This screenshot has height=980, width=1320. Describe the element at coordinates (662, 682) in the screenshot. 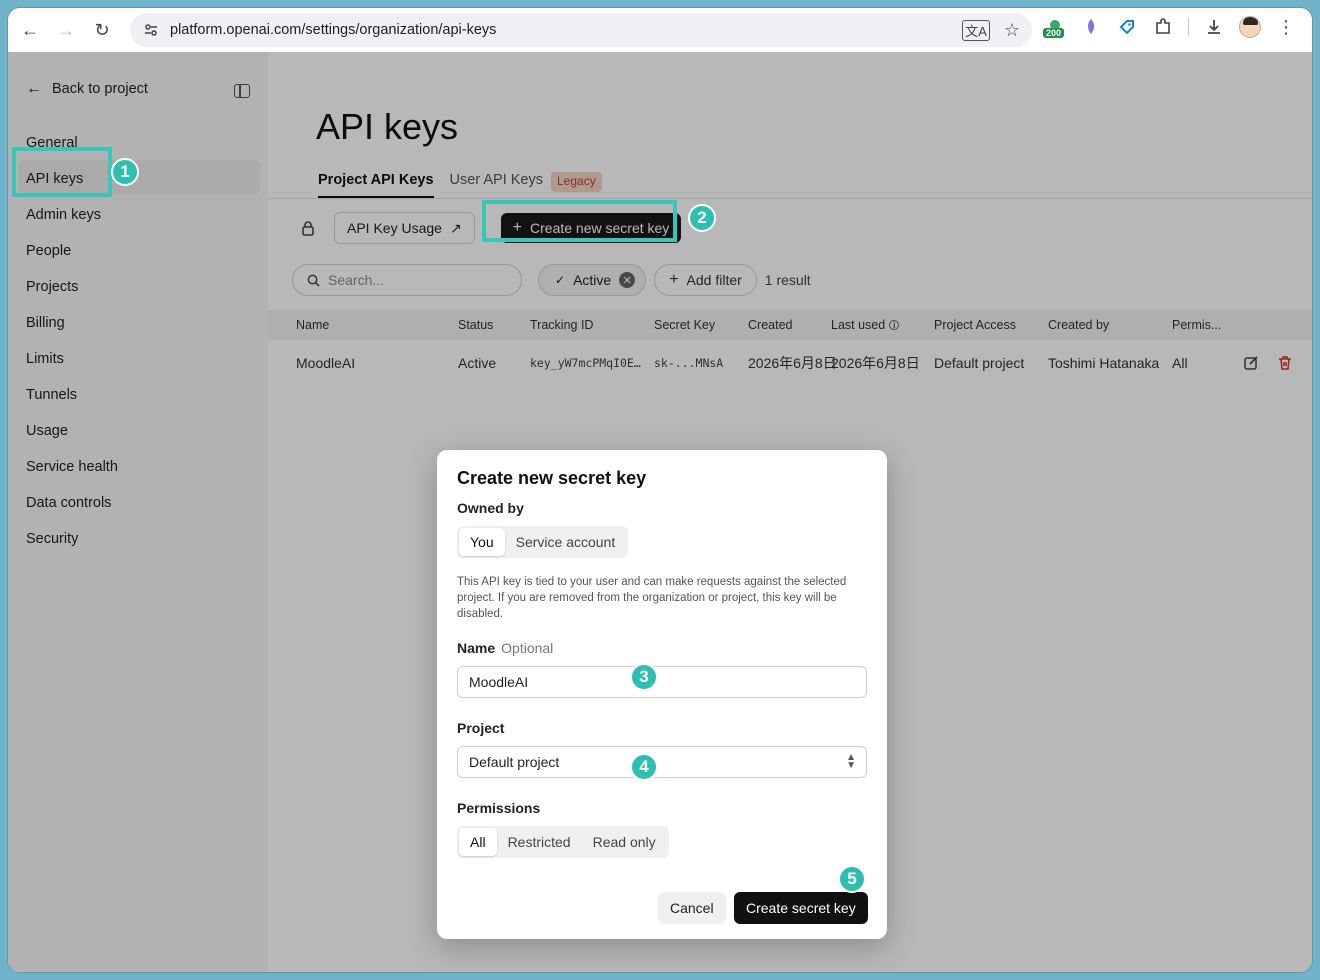

I see `key-name-input: MoodleAI` at that location.